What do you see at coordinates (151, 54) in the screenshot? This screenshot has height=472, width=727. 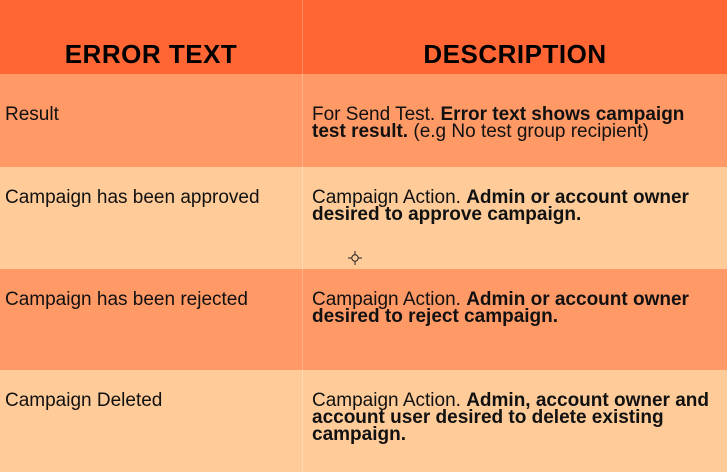 I see `header-error-text: ERROR TEXT` at bounding box center [151, 54].